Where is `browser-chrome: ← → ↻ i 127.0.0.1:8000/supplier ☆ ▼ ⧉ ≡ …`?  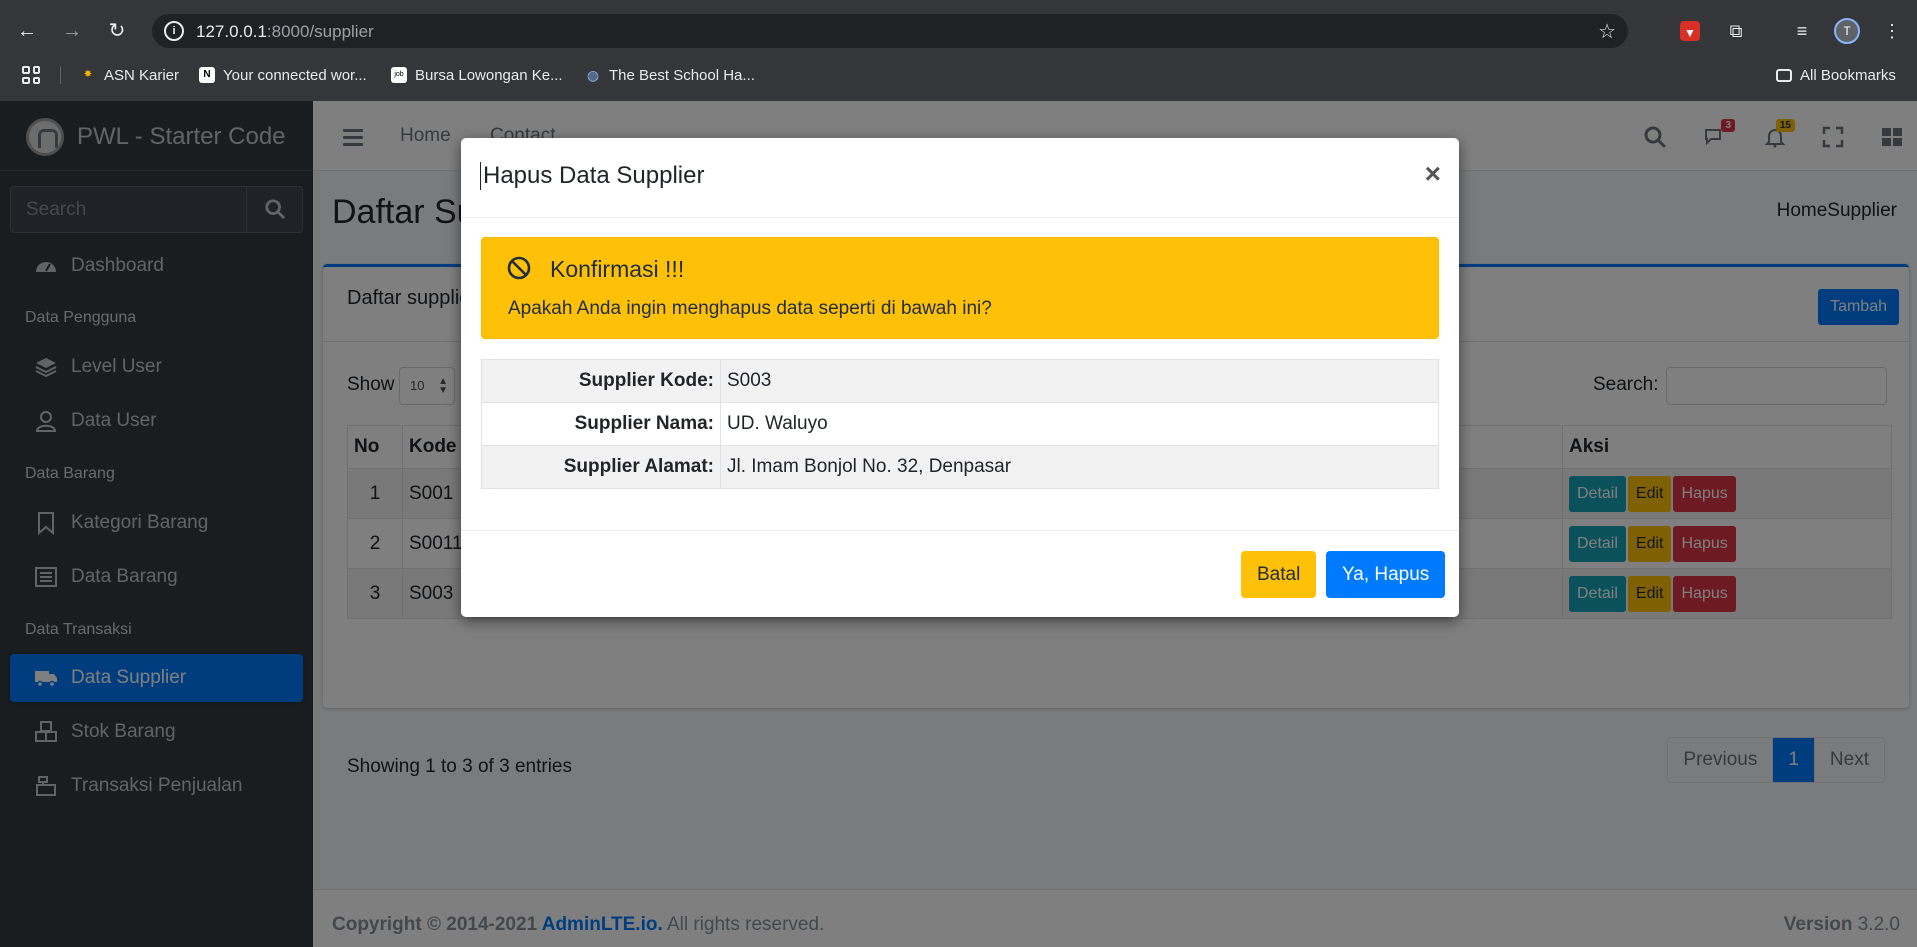 browser-chrome: ← → ↻ i 127.0.0.1:8000/supplier ☆ ▼ ⧉ ≡ … is located at coordinates (958, 50).